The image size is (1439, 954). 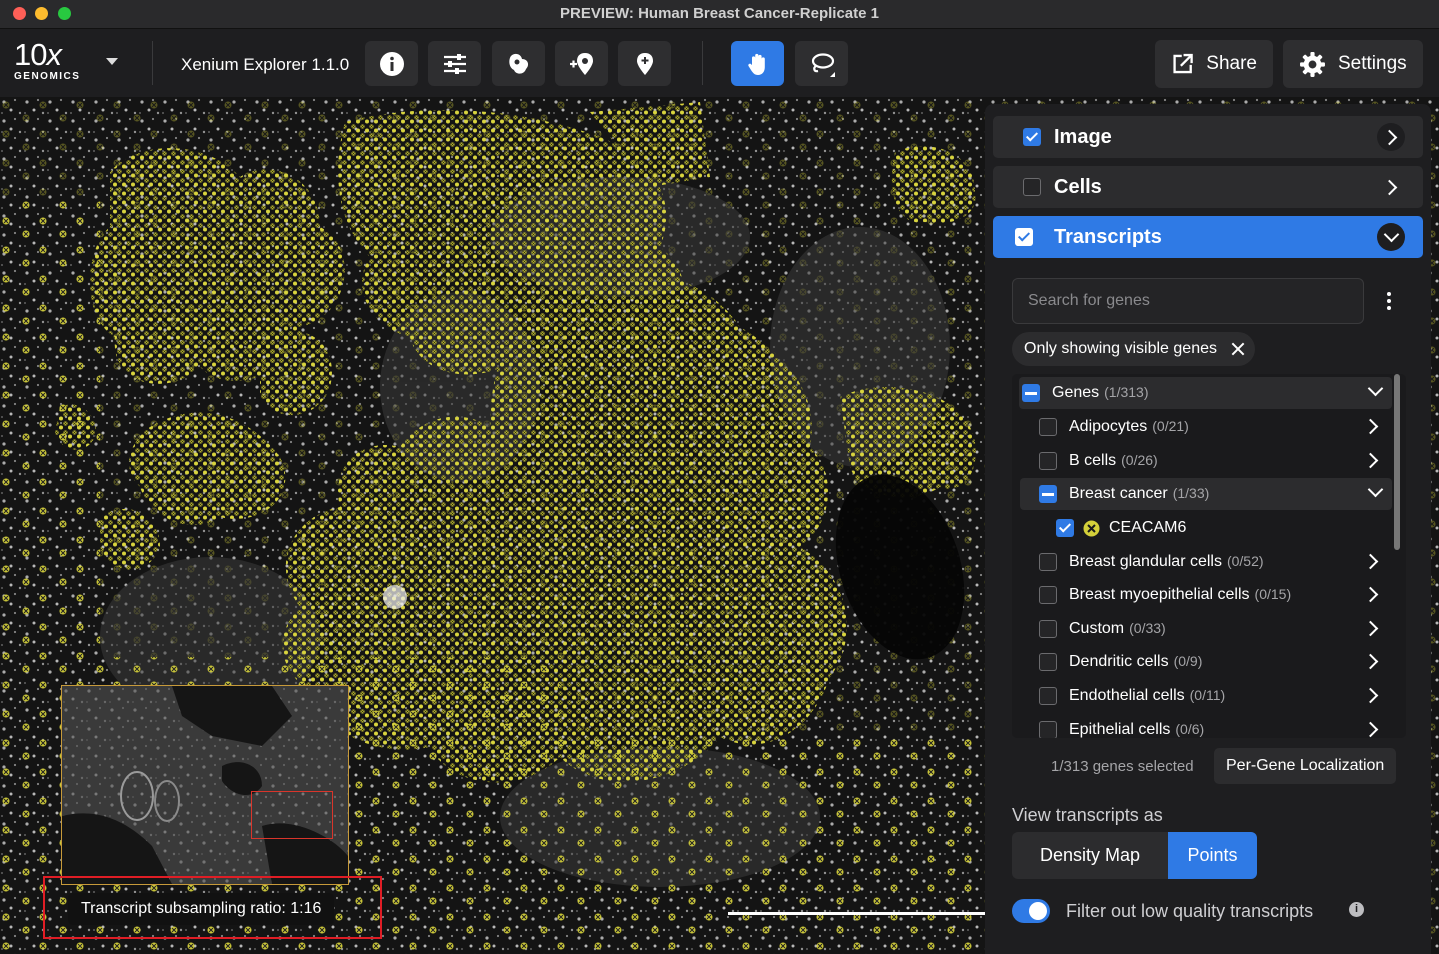 I want to click on minimap-viewport-box, so click(x=292, y=815).